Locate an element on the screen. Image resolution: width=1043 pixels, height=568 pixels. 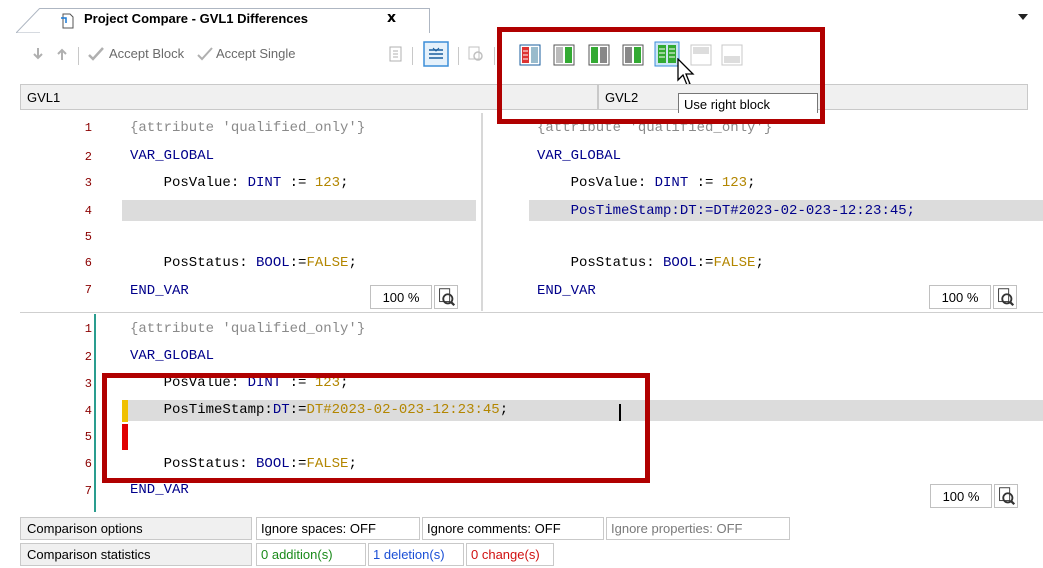
use-right-icon is located at coordinates (599, 55).